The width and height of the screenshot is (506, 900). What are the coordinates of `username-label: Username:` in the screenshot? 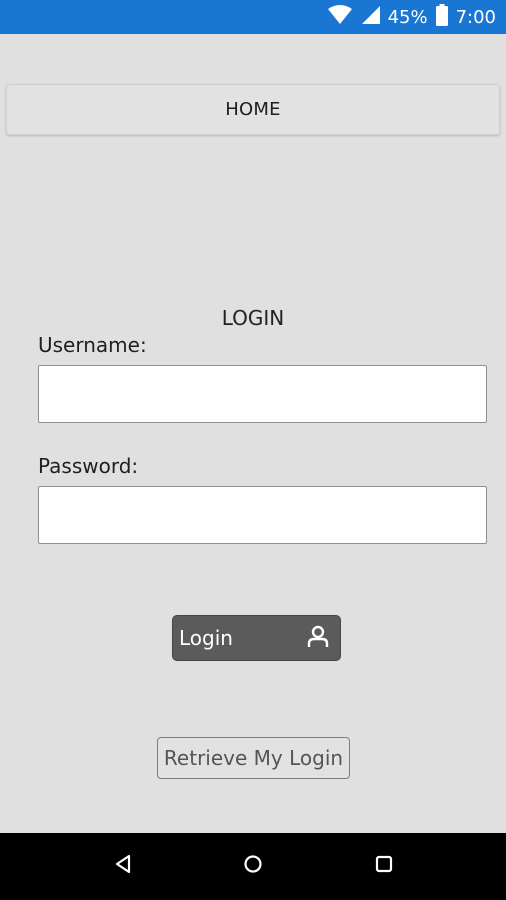 It's located at (92, 345).